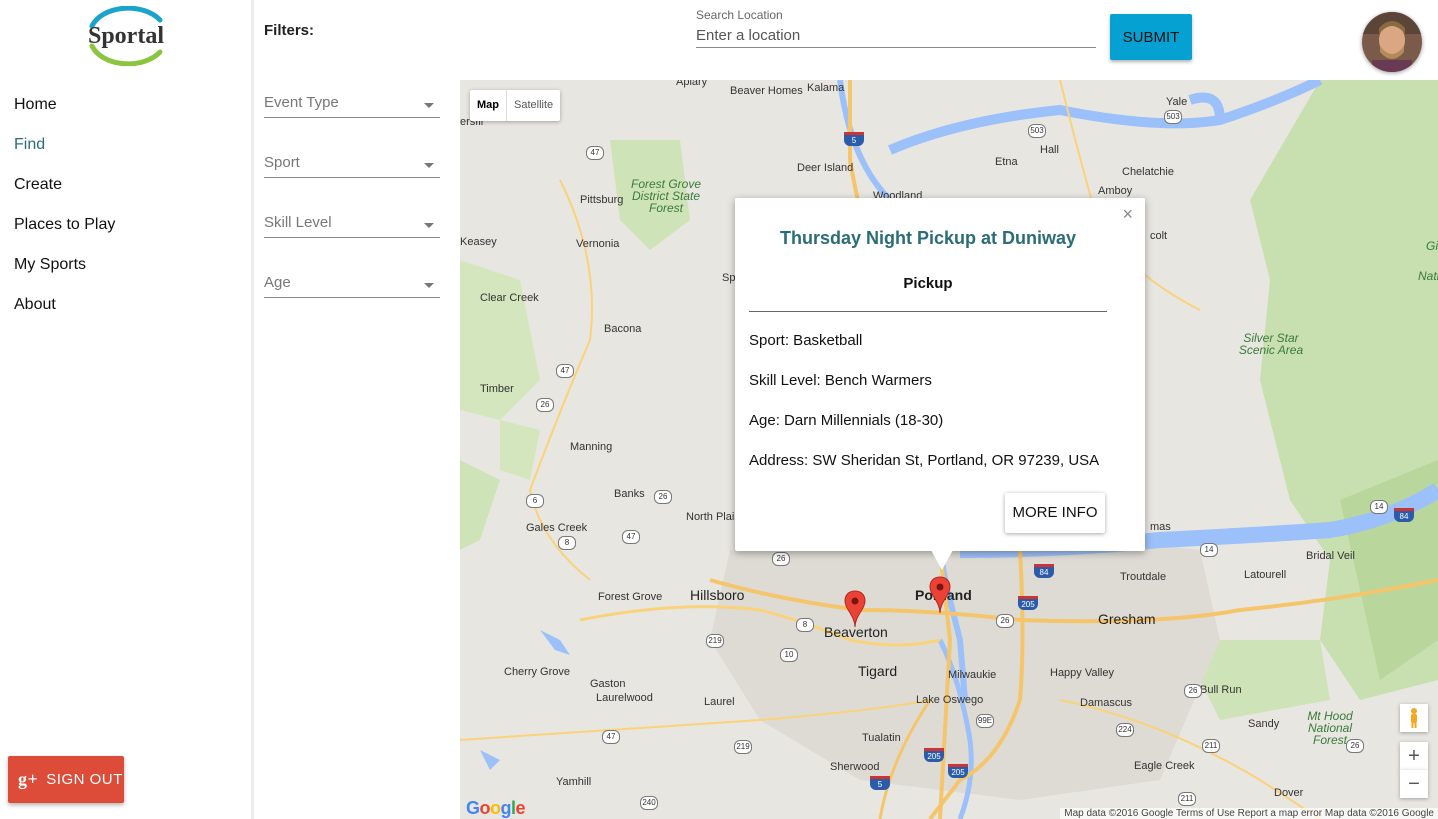 The height and width of the screenshot is (819, 1438). Describe the element at coordinates (535, 501) in the screenshot. I see `road-shield: 6` at that location.